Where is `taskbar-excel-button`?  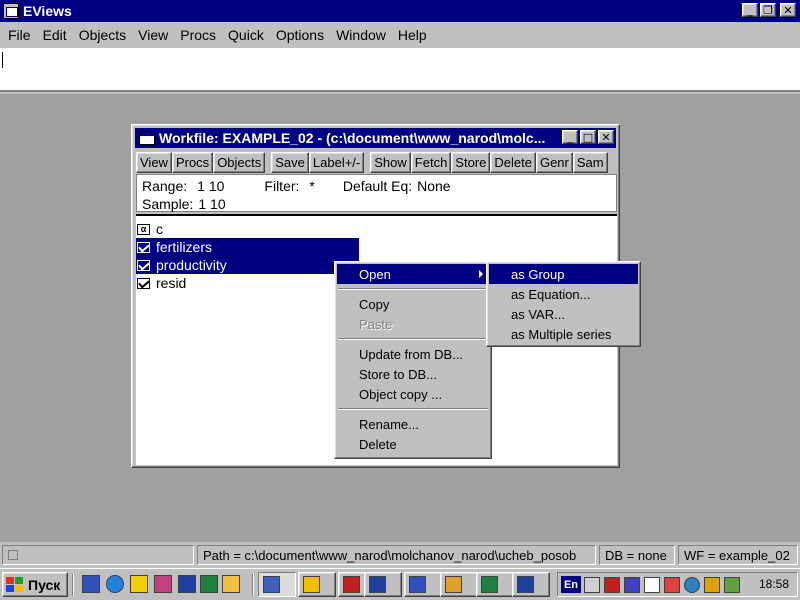 taskbar-excel-button is located at coordinates (495, 584).